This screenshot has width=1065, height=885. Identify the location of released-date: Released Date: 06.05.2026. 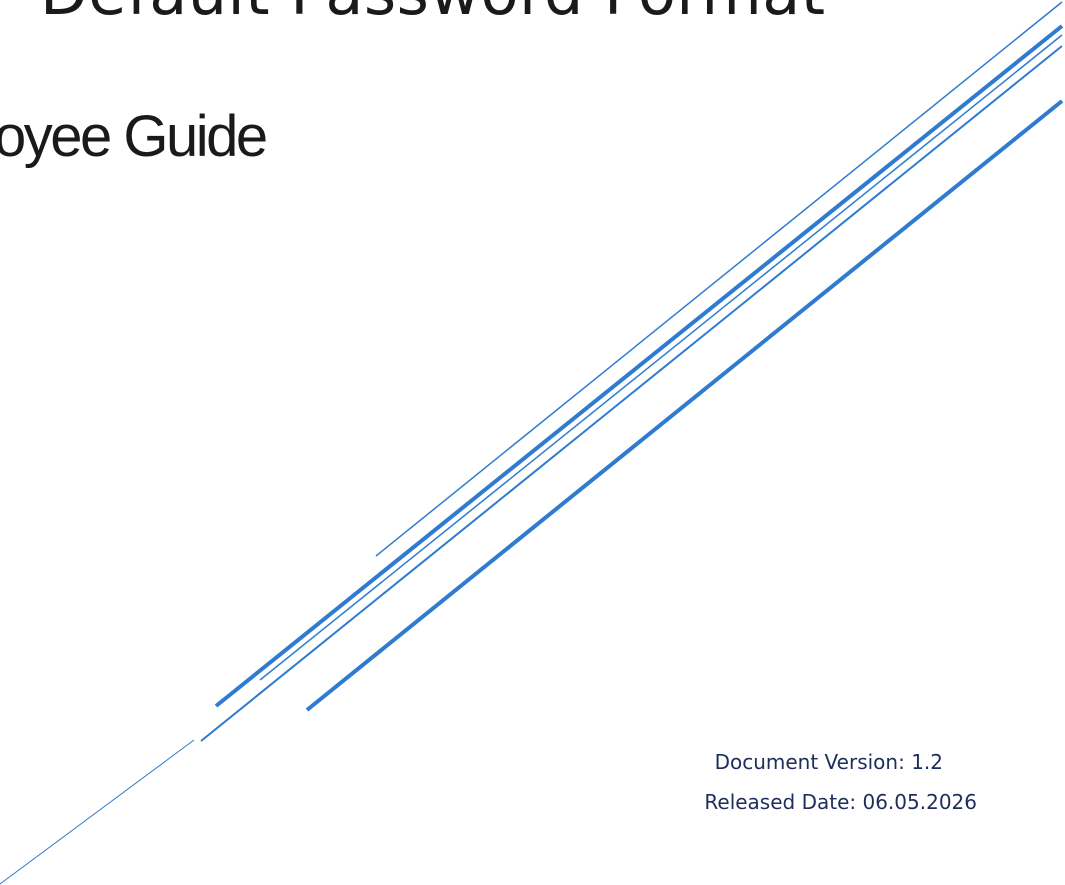
(840, 802).